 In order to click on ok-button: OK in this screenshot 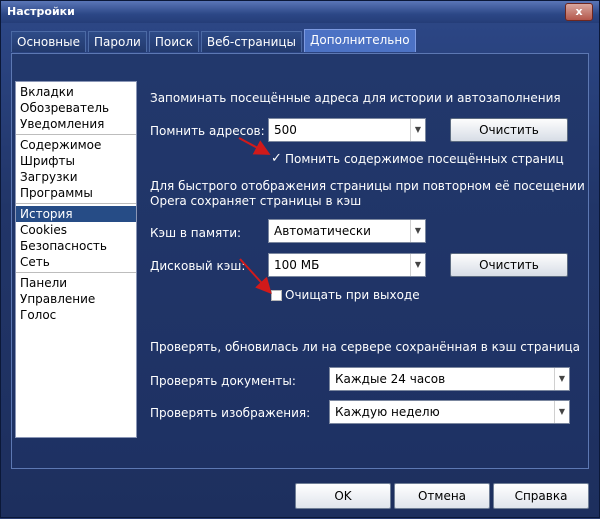, I will do `click(343, 496)`.